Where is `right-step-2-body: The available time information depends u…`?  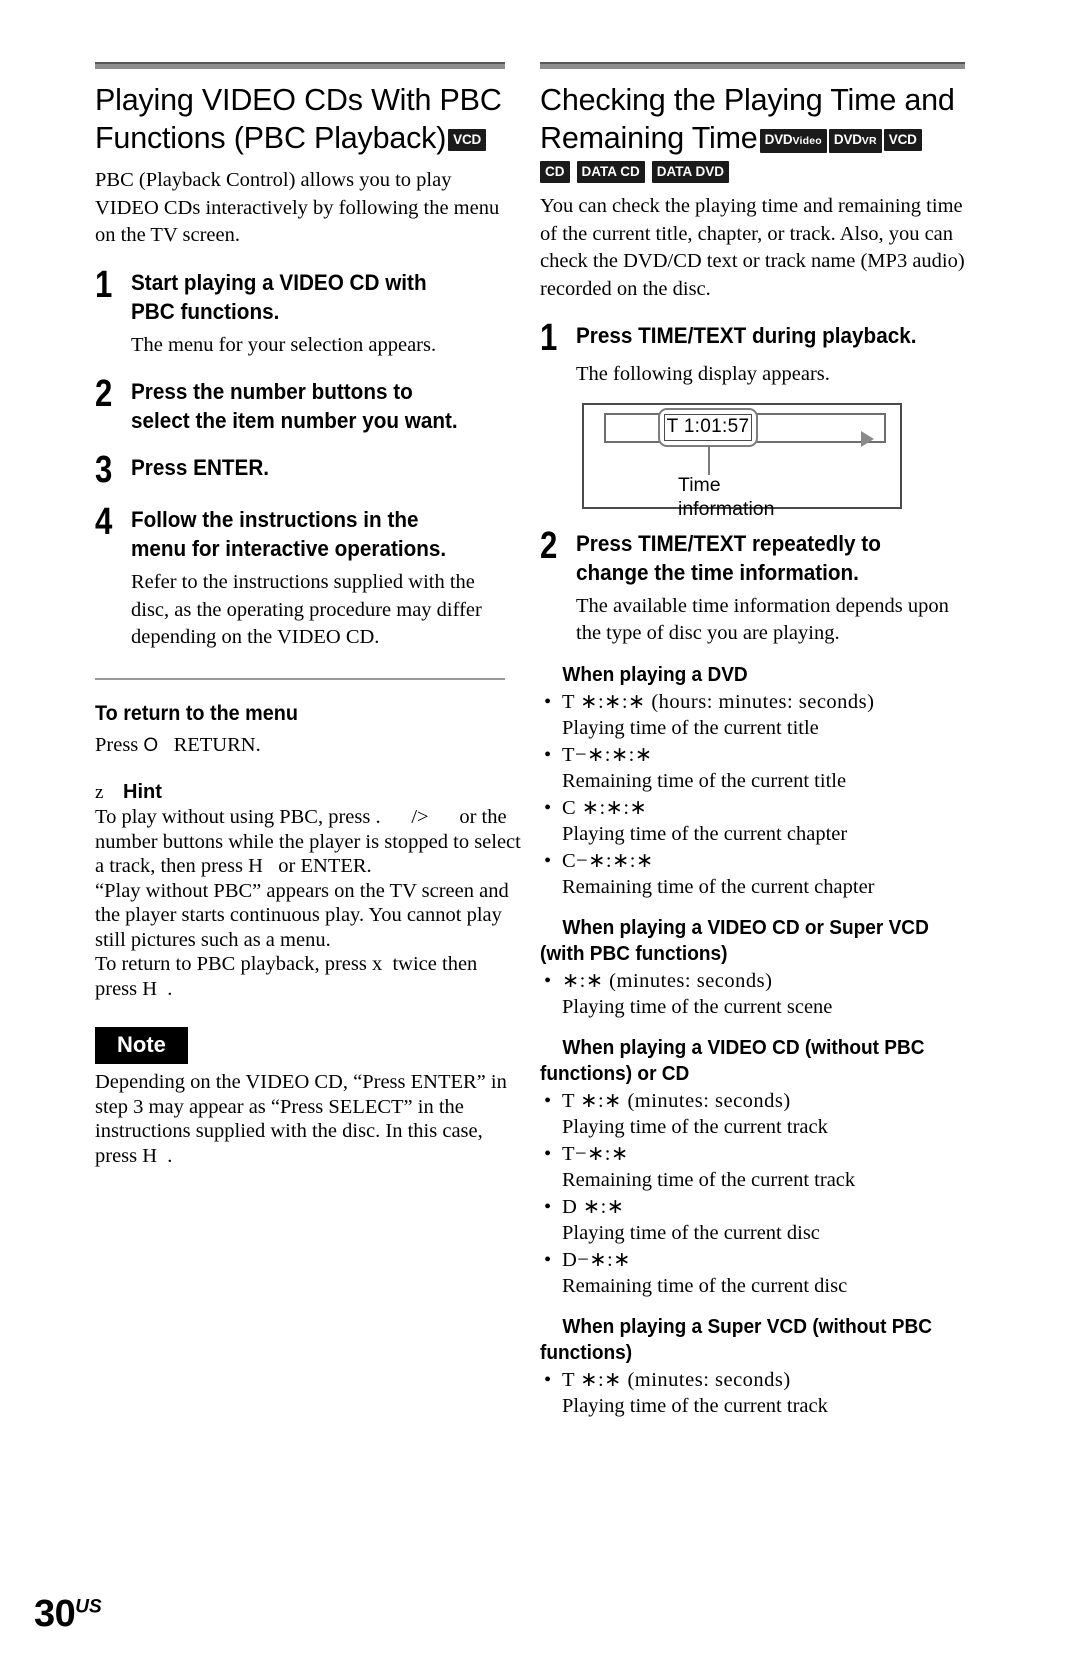 right-step-2-body: The available time information depends u… is located at coordinates (762, 619).